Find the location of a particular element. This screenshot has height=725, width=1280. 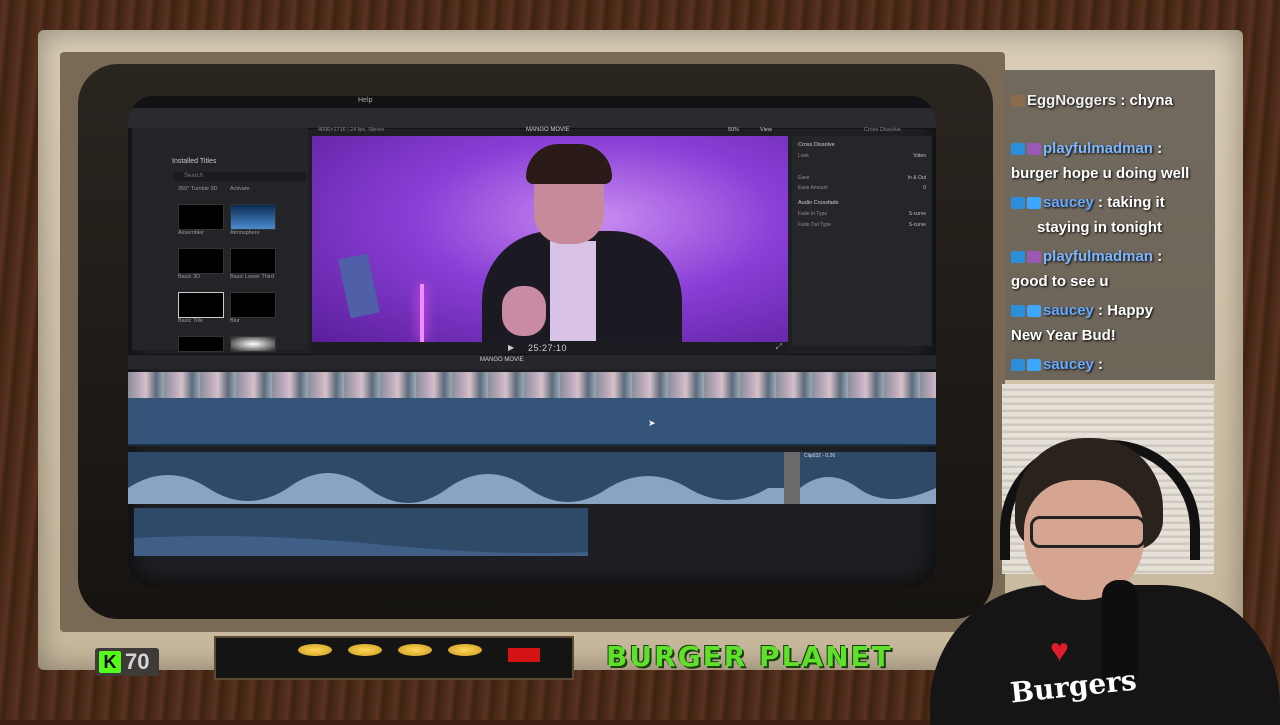

viewer-count-badge: K 70 is located at coordinates (127, 662).